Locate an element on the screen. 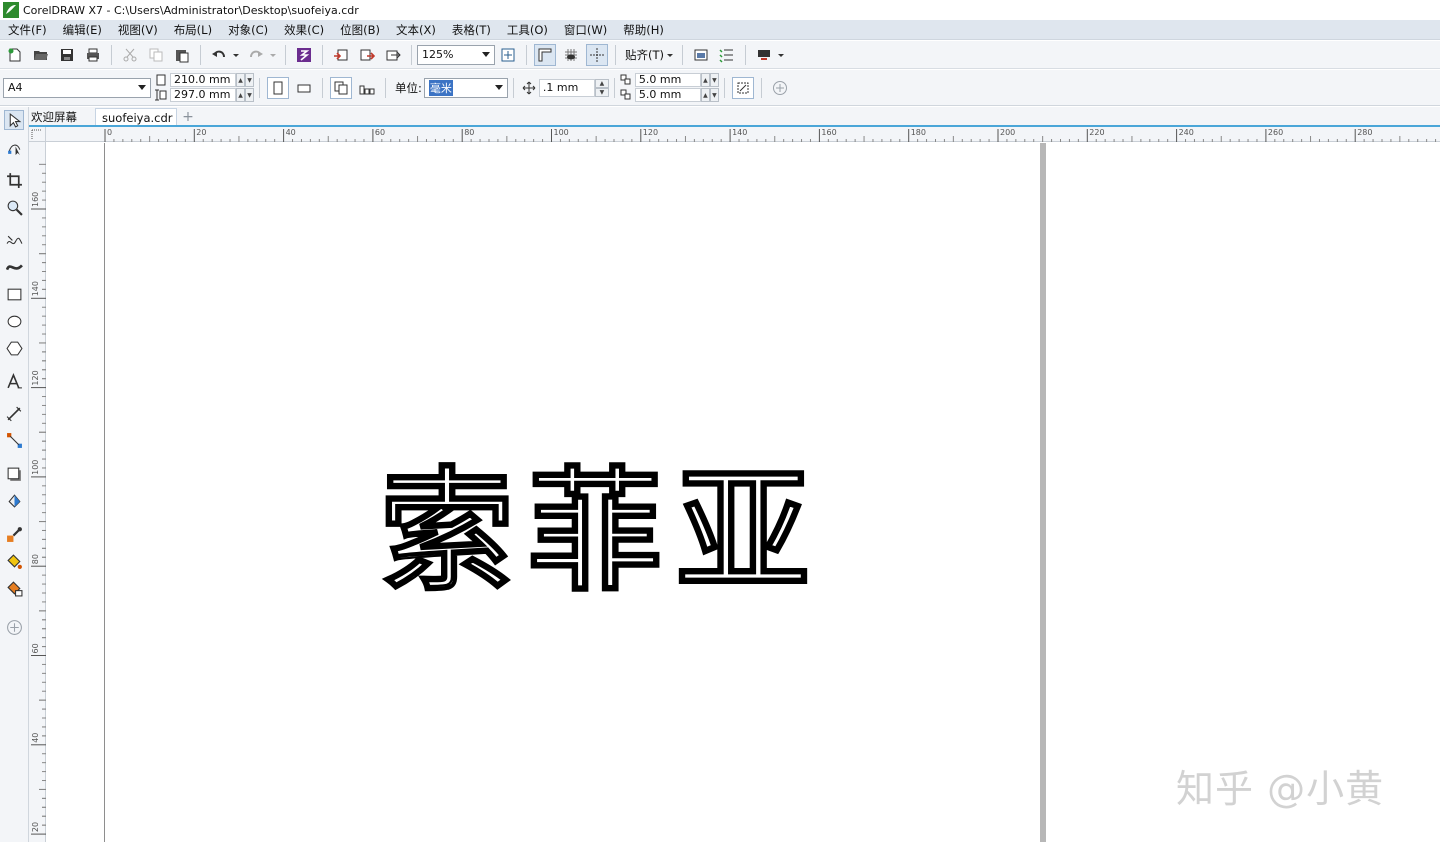  duplicate-x-field: 5.0 mm is located at coordinates (667, 80).